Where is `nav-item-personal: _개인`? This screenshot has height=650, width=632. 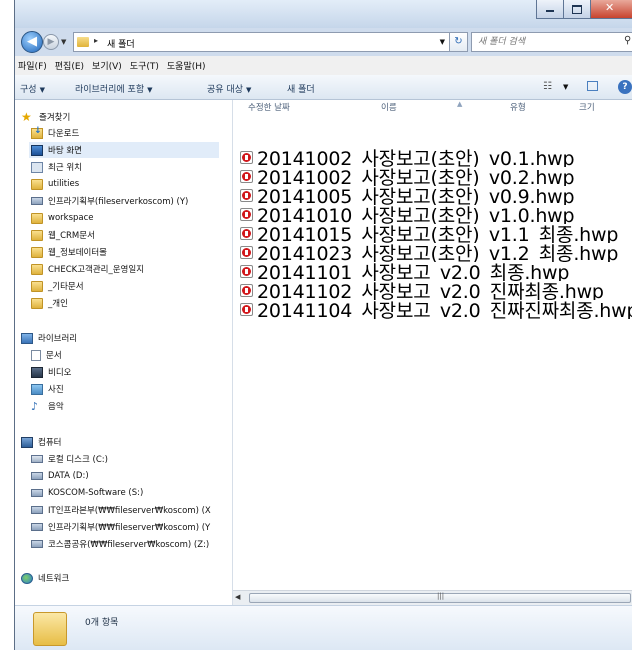
nav-item-personal: _개인 is located at coordinates (49, 303).